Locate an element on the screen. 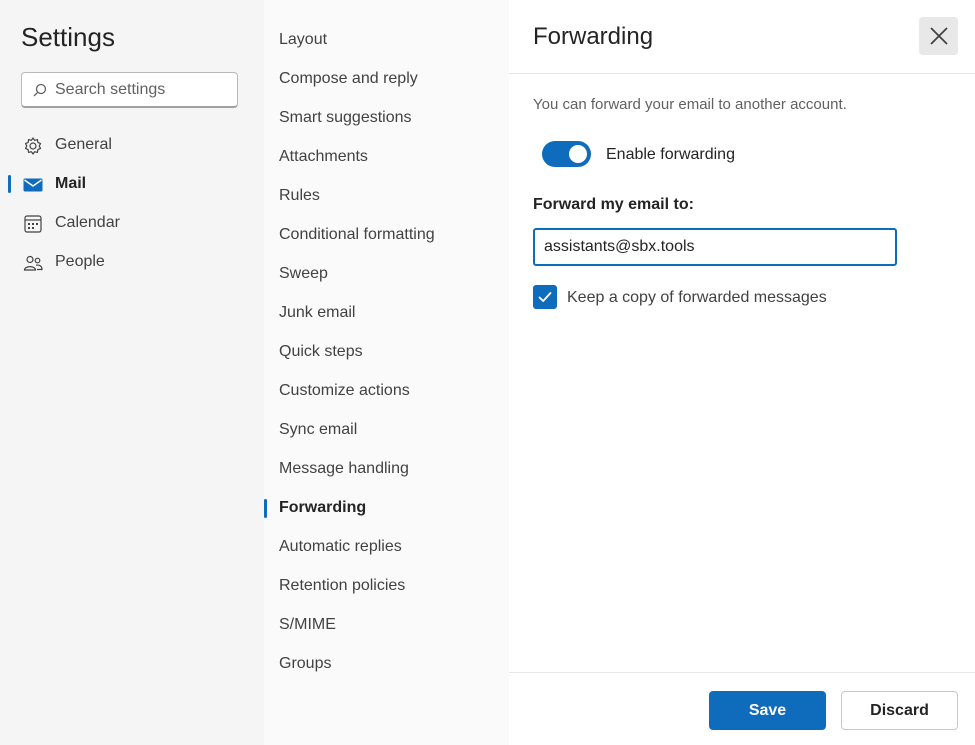 This screenshot has height=745, width=975. section-compose-and-reply: Compose and reply is located at coordinates (386, 79).